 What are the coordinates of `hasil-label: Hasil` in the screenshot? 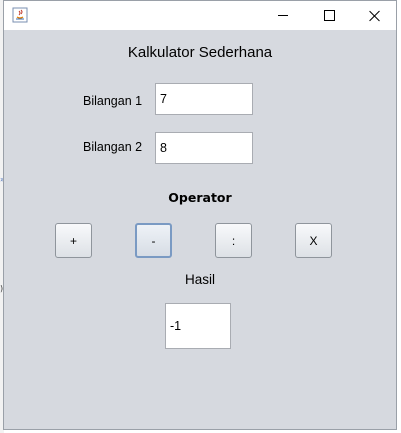 It's located at (199, 279).